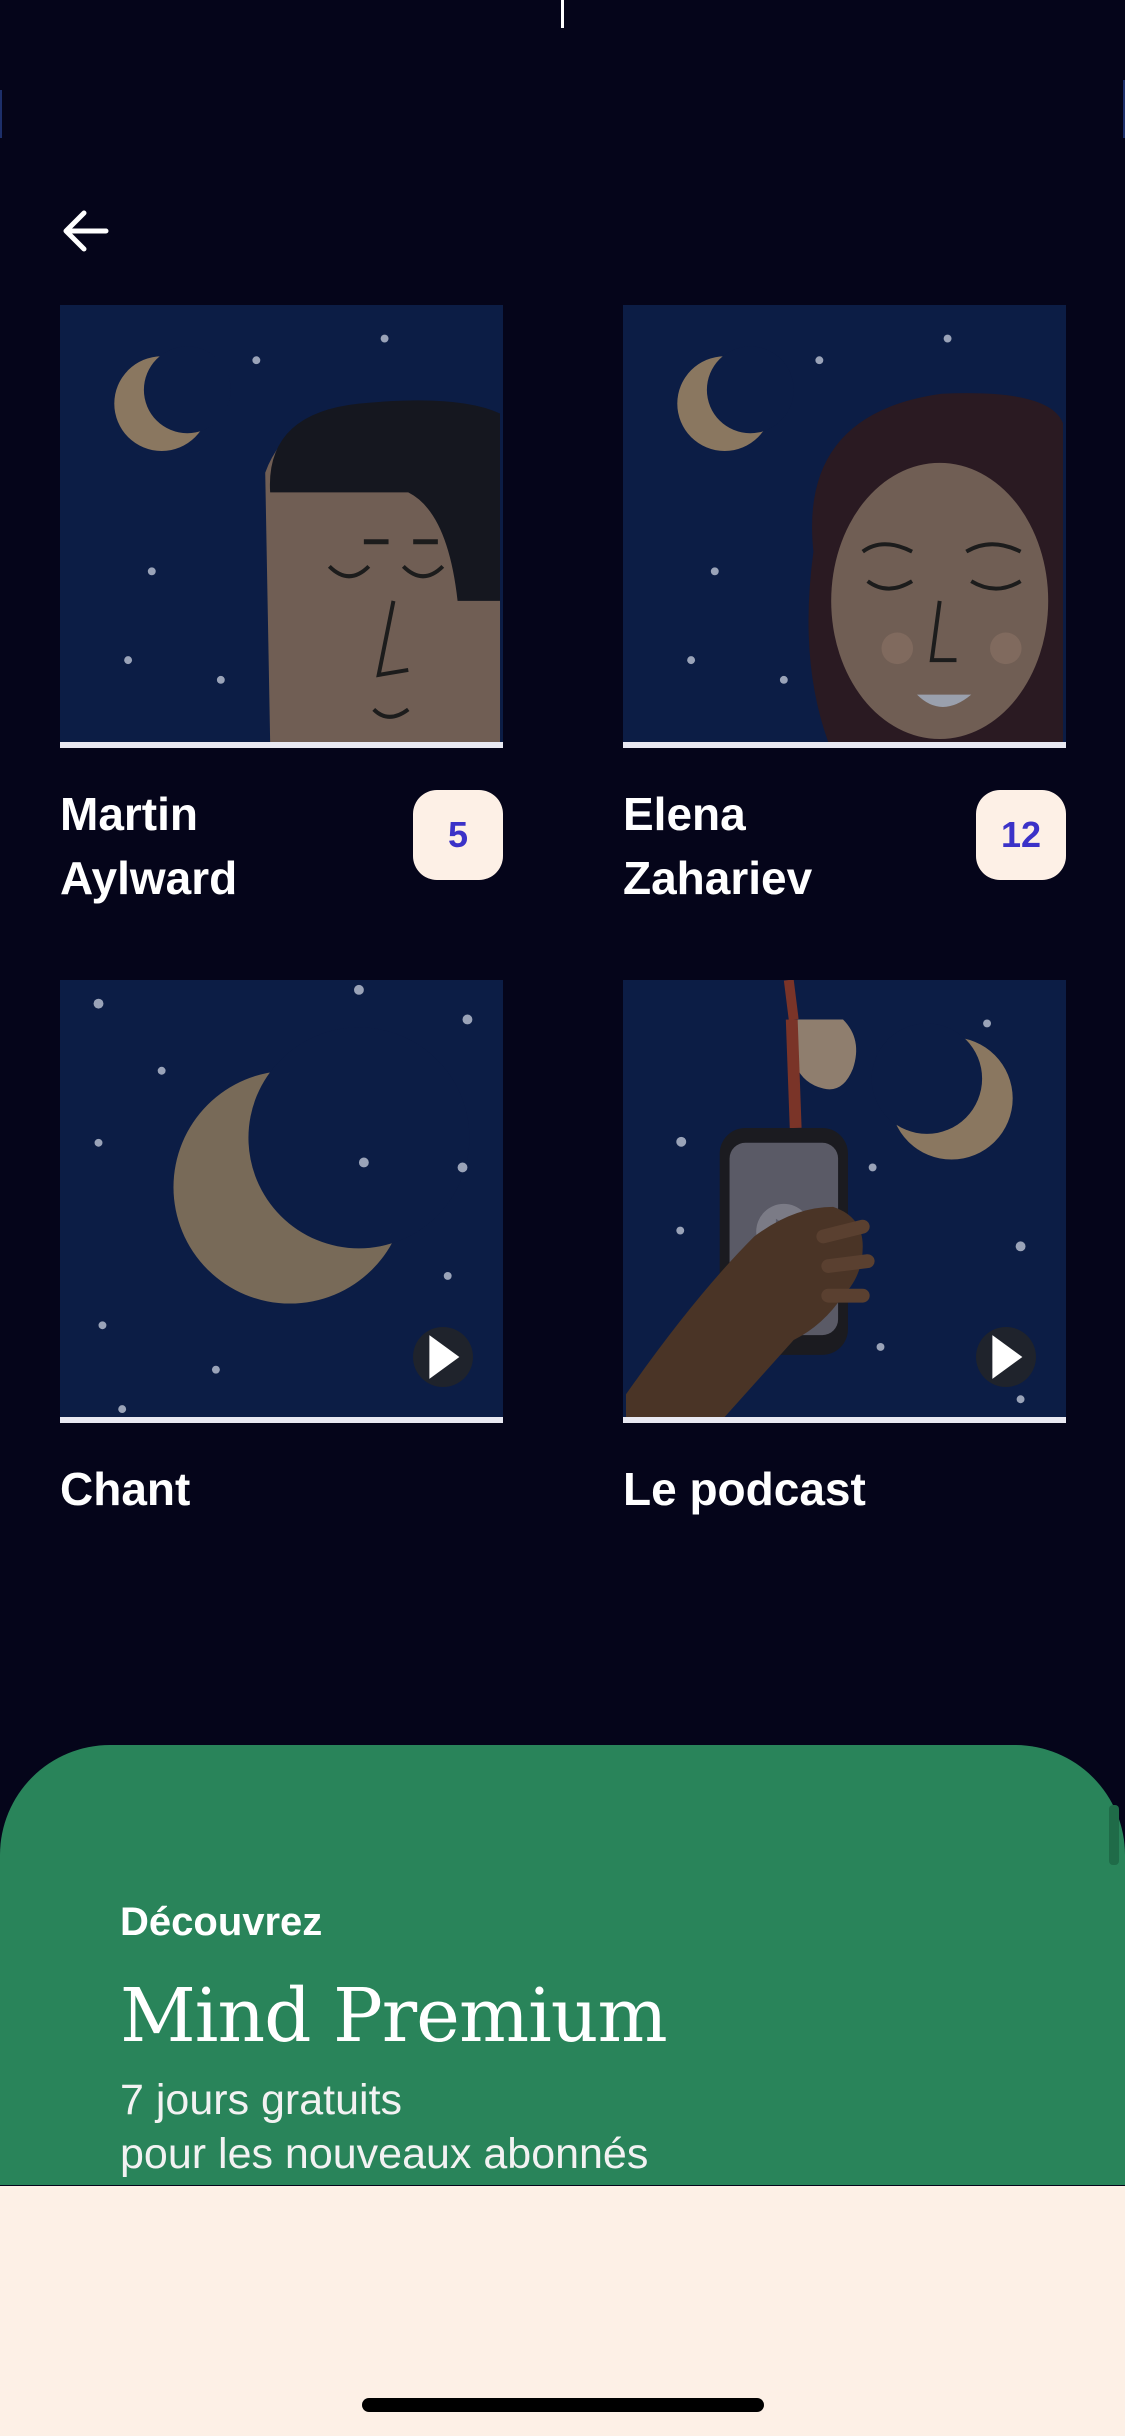 This screenshot has width=1125, height=2436. What do you see at coordinates (129, 814) in the screenshot?
I see `card-title-line1: Martin` at bounding box center [129, 814].